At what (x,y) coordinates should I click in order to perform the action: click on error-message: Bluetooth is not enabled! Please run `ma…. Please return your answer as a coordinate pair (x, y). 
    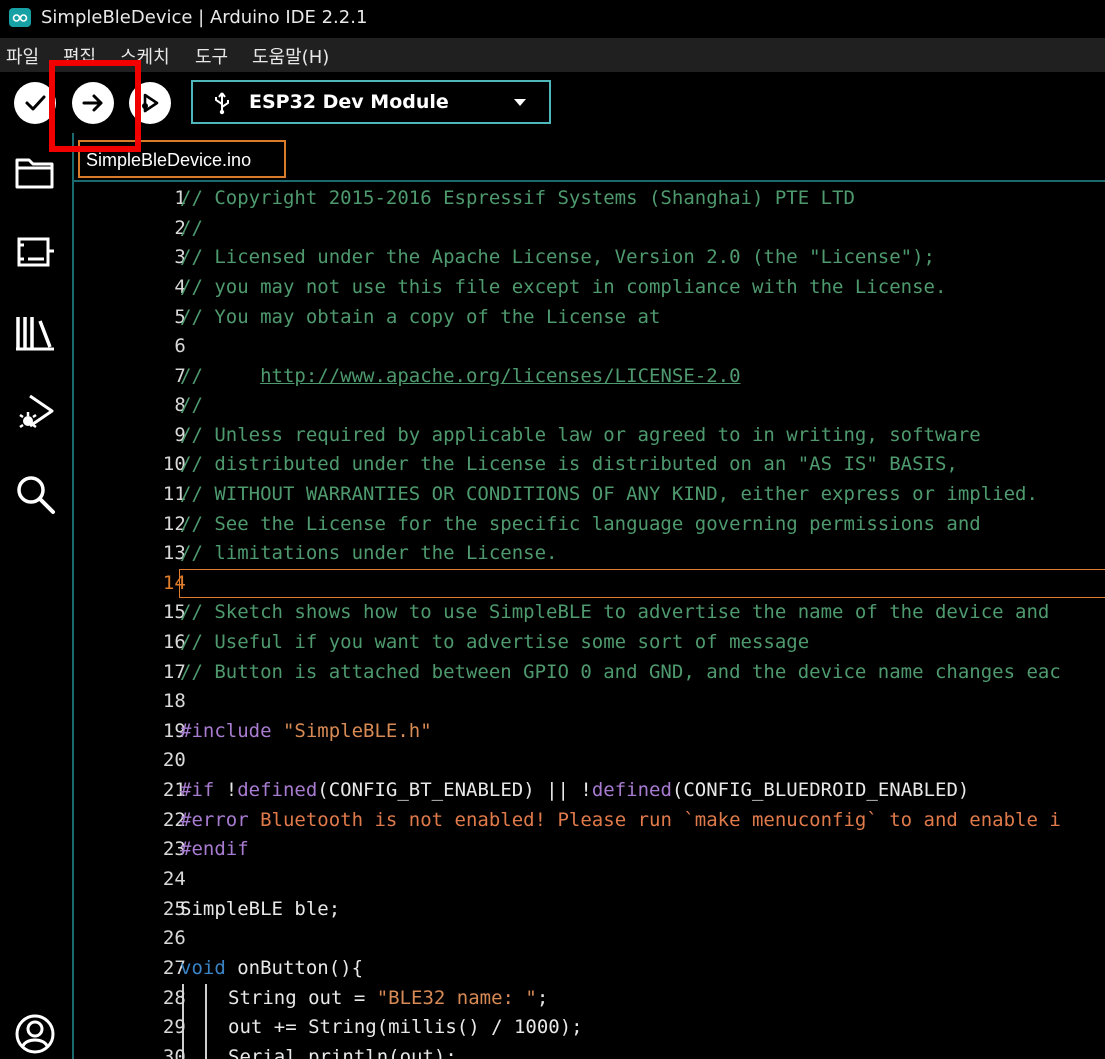
    Looking at the image, I should click on (654, 820).